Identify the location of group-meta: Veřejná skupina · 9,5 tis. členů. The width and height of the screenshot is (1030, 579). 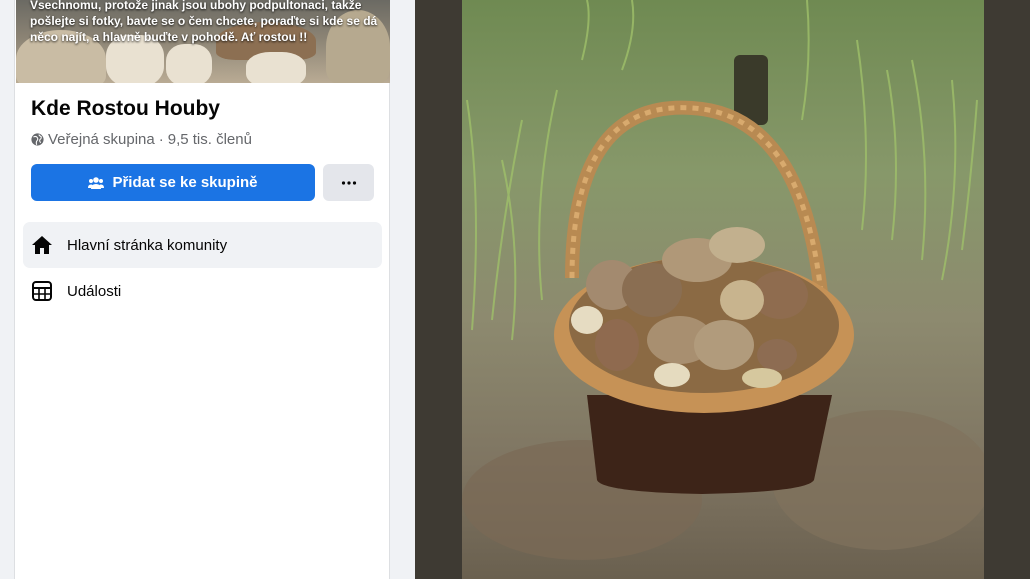
(141, 139).